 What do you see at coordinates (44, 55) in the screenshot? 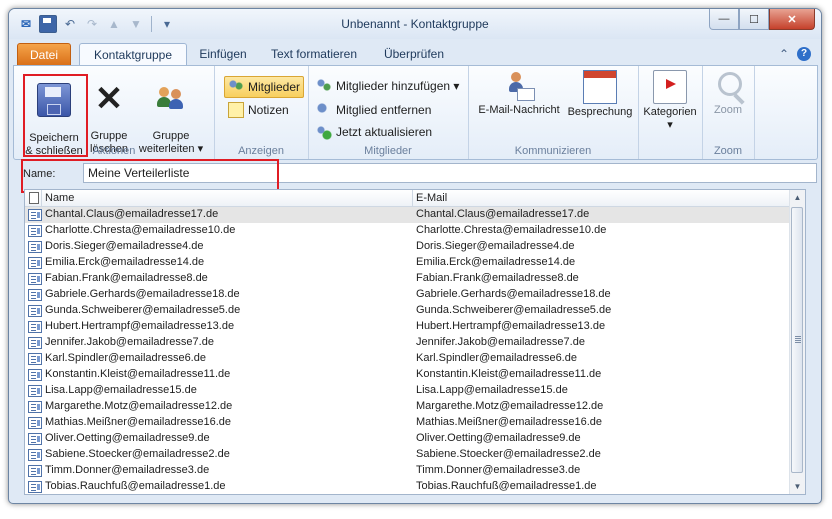
I see `tab-datei: Datei` at bounding box center [44, 55].